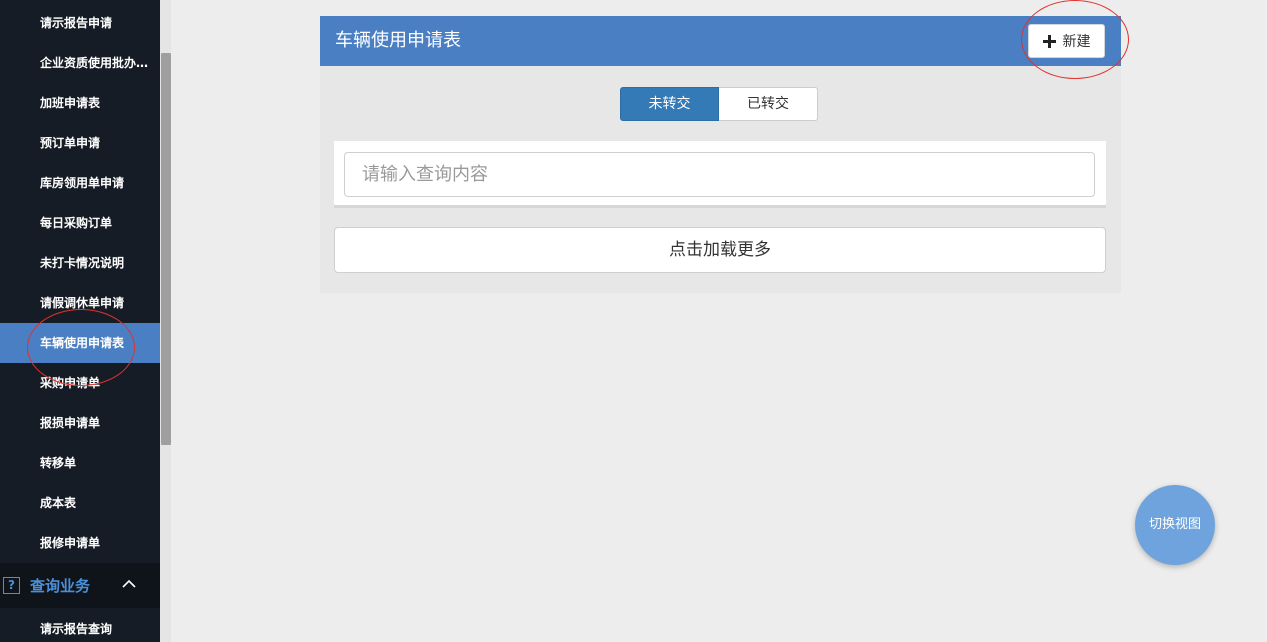  I want to click on sidebar-item: 每日采购订单, so click(80, 223).